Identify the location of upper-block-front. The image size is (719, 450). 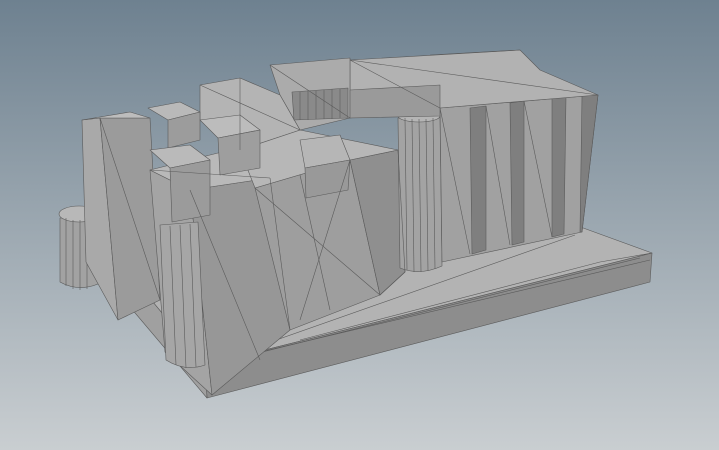
(395, 101).